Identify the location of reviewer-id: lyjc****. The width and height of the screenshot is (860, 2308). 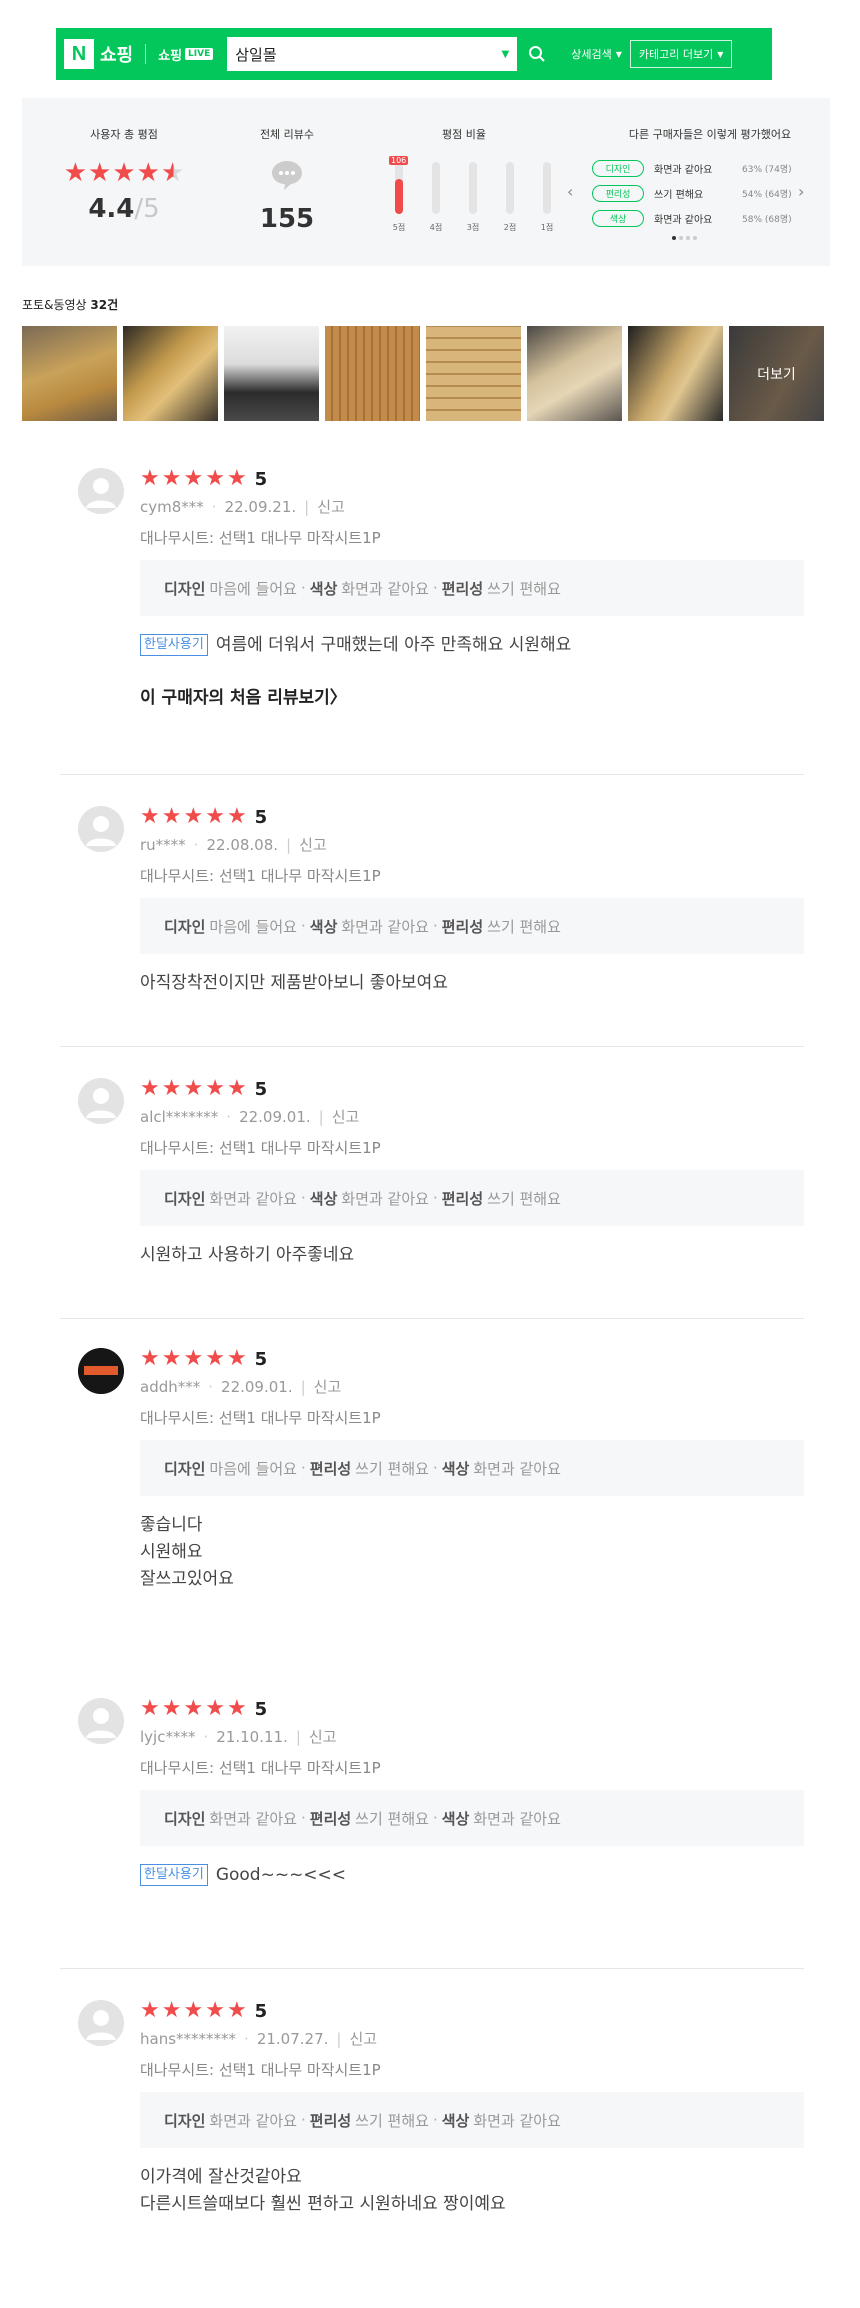
(168, 1736).